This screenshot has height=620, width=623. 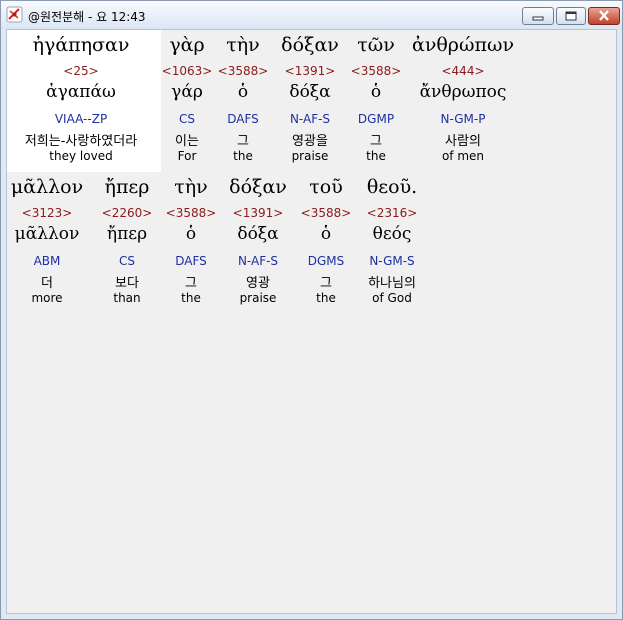 What do you see at coordinates (127, 298) in the screenshot?
I see `english-gloss: than` at bounding box center [127, 298].